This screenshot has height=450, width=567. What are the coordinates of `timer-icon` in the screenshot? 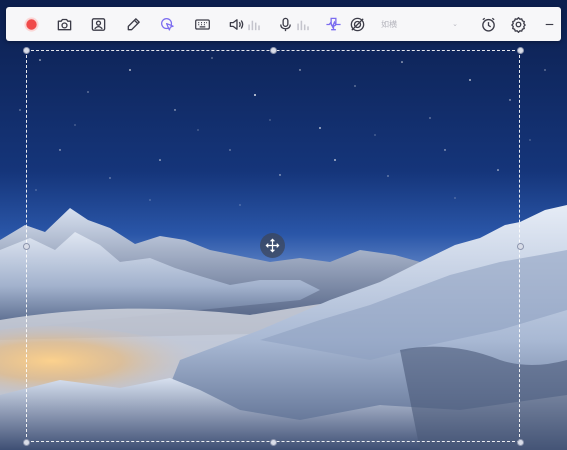 It's located at (488, 24).